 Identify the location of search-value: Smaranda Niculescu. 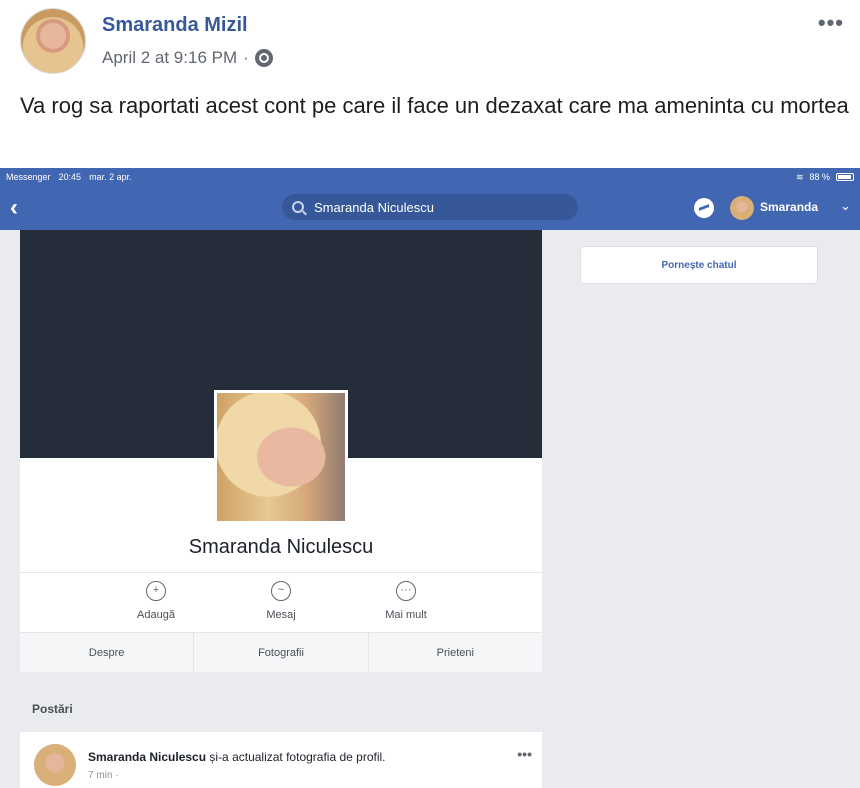
(374, 207).